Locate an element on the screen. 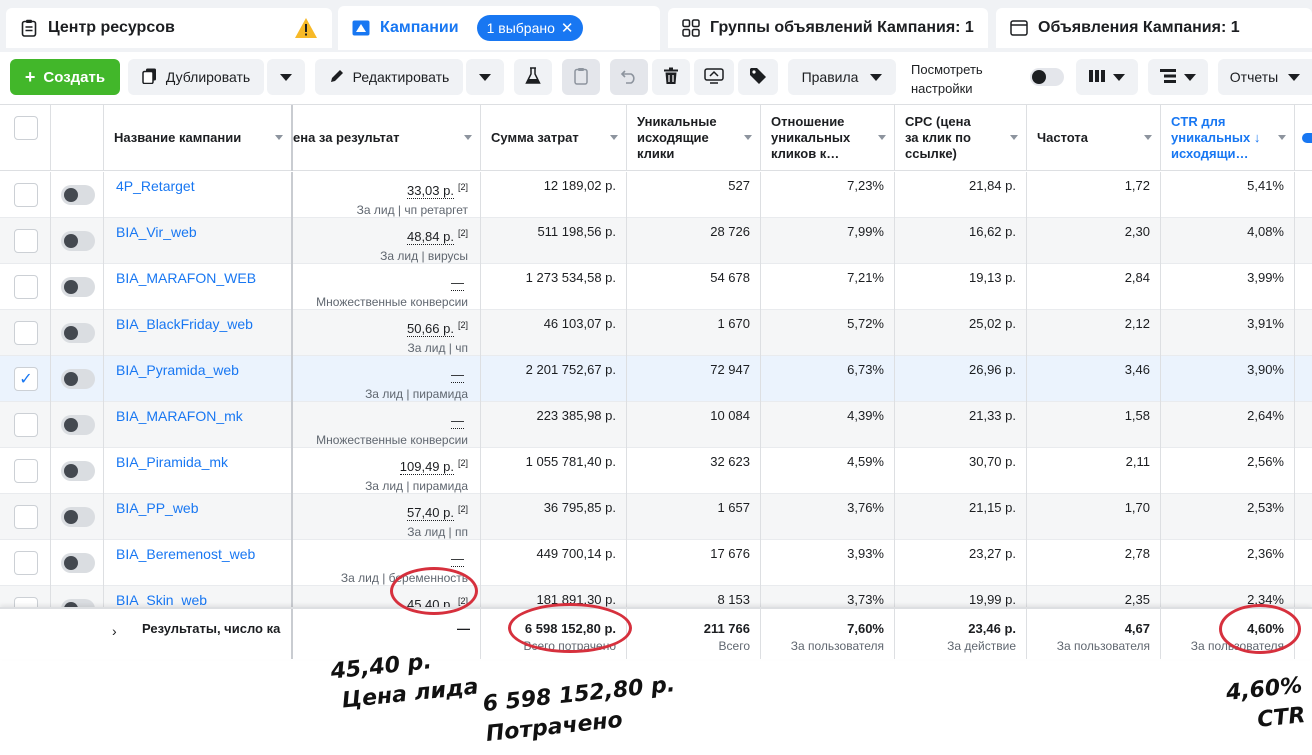  campaign-name-link: BIA_Vir_web is located at coordinates (156, 232).